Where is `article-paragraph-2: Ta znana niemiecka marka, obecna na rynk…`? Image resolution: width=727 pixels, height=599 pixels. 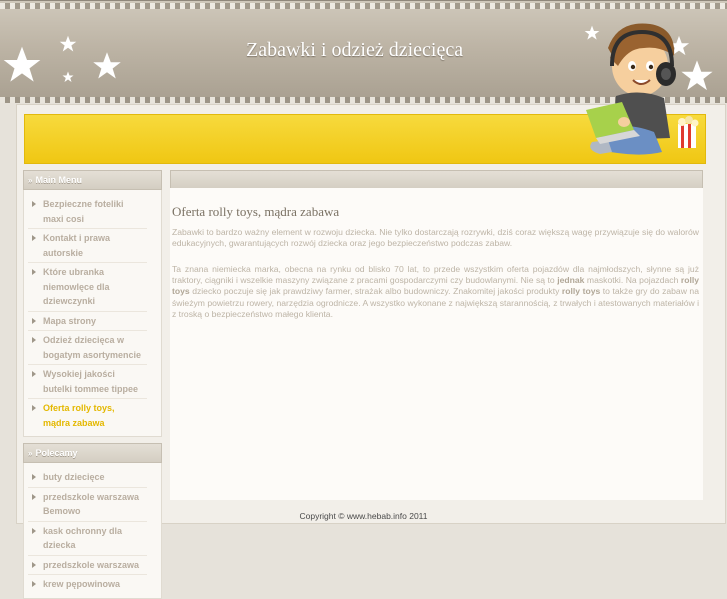
article-paragraph-2: Ta znana niemiecka marka, obecna na rynk… is located at coordinates (435, 291).